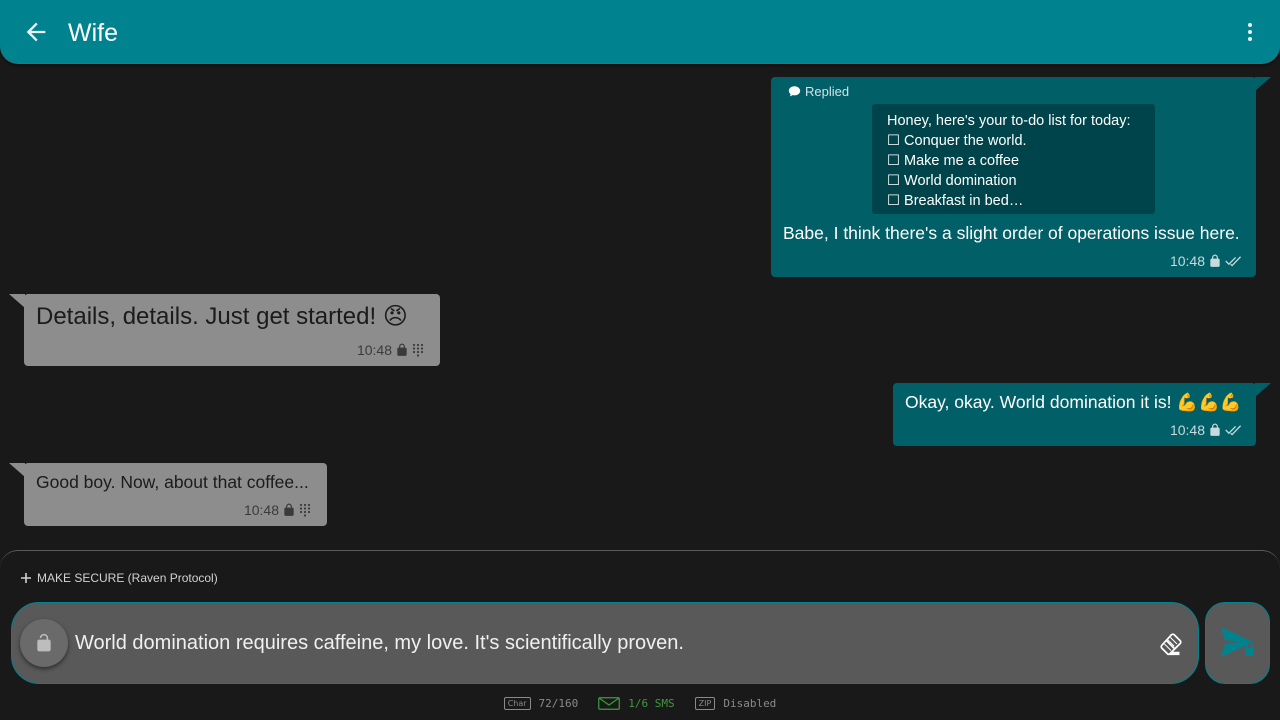 This screenshot has width=1280, height=720. I want to click on clear-input-button, so click(1171, 644).